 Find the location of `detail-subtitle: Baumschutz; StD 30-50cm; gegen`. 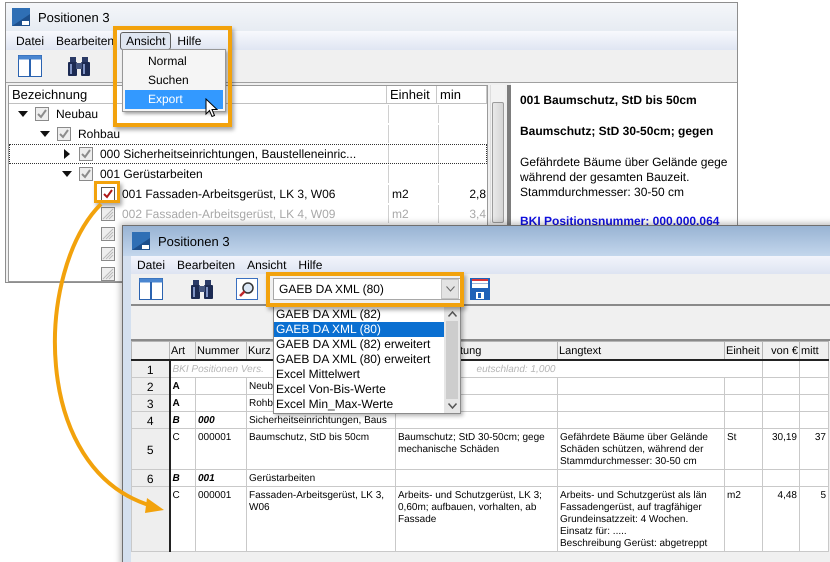

detail-subtitle: Baumschutz; StD 30-50cm; gegen is located at coordinates (617, 131).